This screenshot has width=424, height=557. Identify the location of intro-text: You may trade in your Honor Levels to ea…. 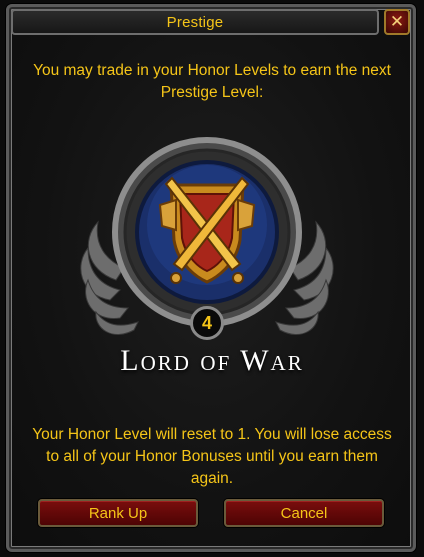
(212, 81).